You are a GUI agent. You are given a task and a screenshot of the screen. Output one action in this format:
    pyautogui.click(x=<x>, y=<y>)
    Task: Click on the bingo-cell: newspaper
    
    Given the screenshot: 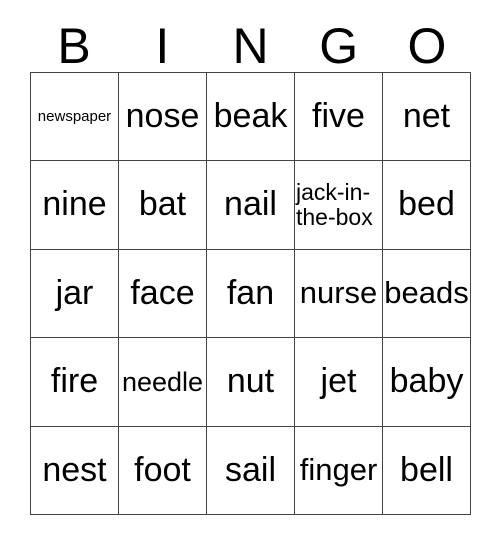 What is the action you would take?
    pyautogui.click(x=75, y=117)
    